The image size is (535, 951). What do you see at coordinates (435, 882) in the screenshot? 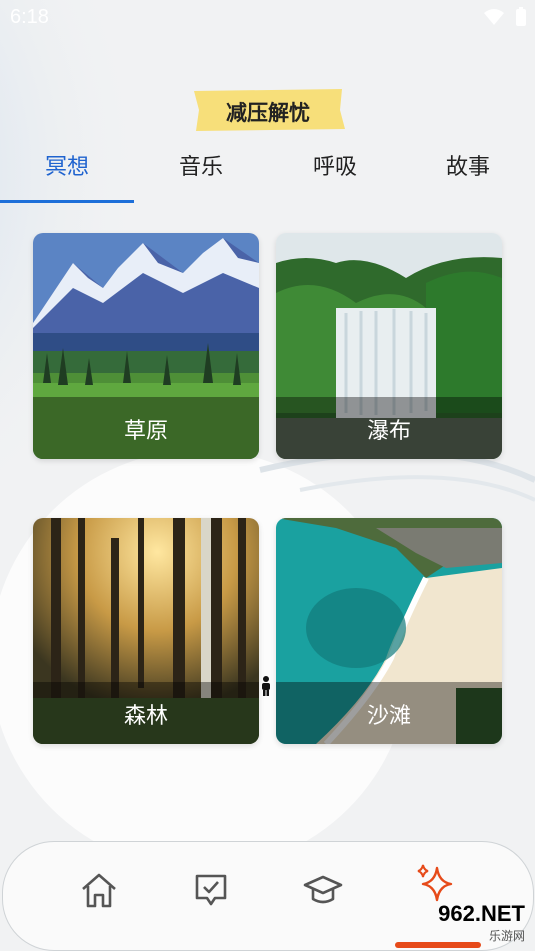
I see `sparkle-icon` at bounding box center [435, 882].